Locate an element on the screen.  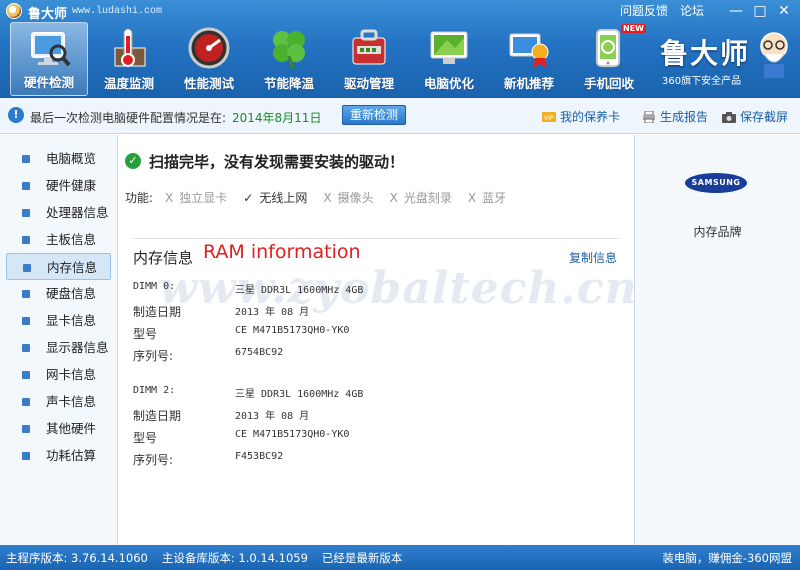
sidebar-item-memory: 内存信息 is located at coordinates (58, 266).